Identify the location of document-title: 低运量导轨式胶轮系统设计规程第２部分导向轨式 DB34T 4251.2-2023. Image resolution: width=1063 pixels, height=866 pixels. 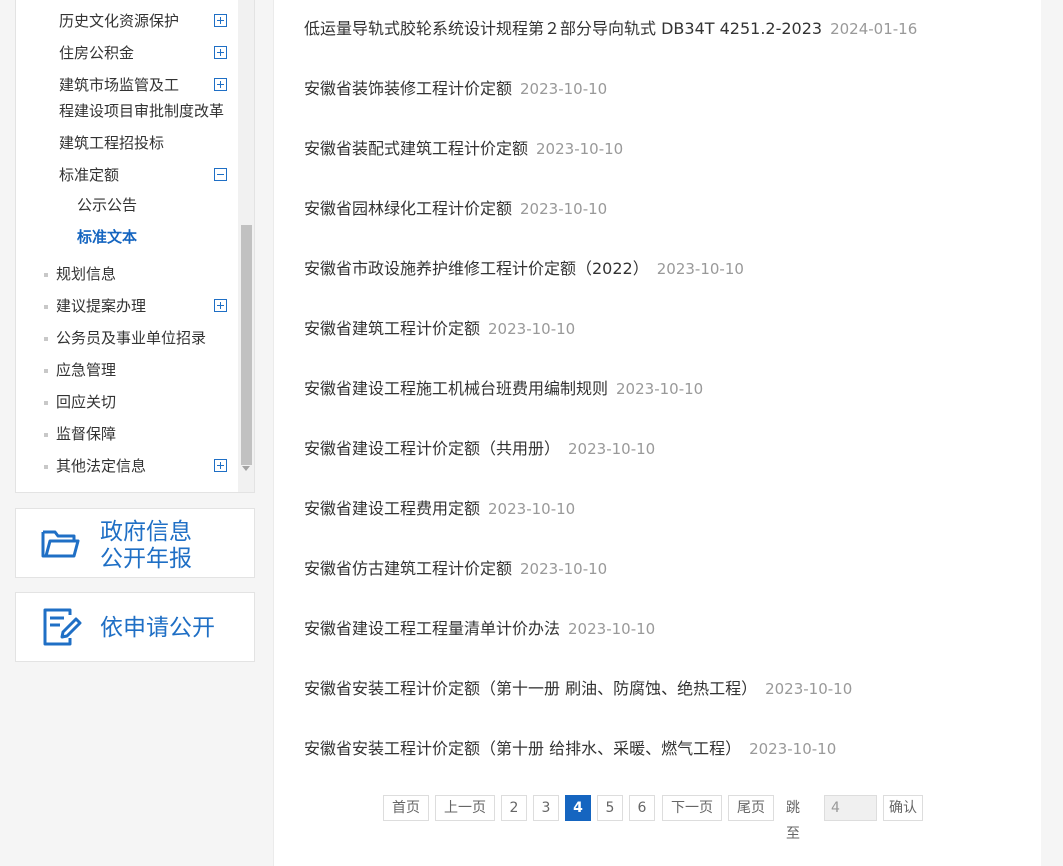
(563, 28).